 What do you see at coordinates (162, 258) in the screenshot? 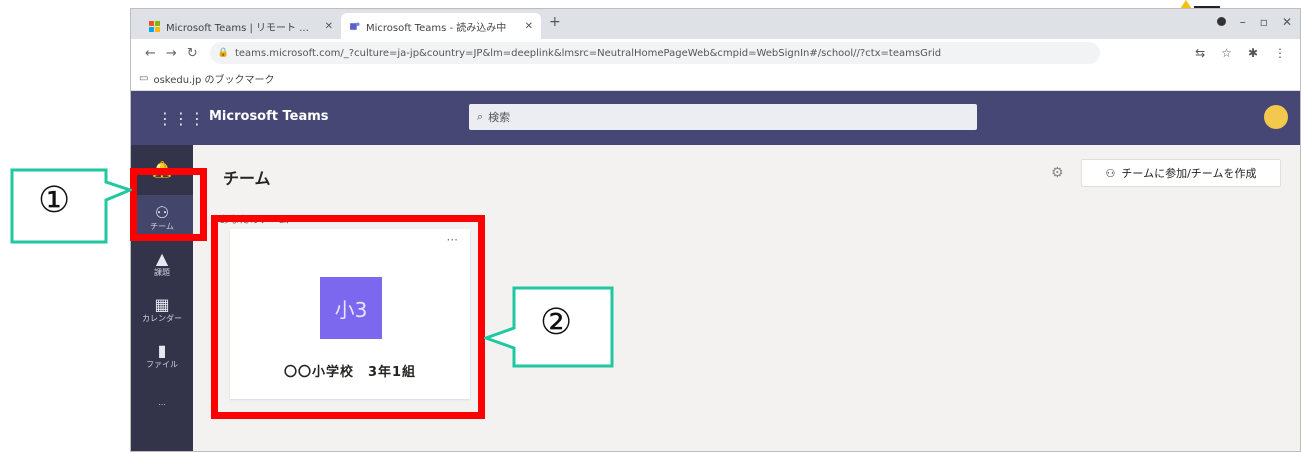
I see `assignments-icon: ▲` at bounding box center [162, 258].